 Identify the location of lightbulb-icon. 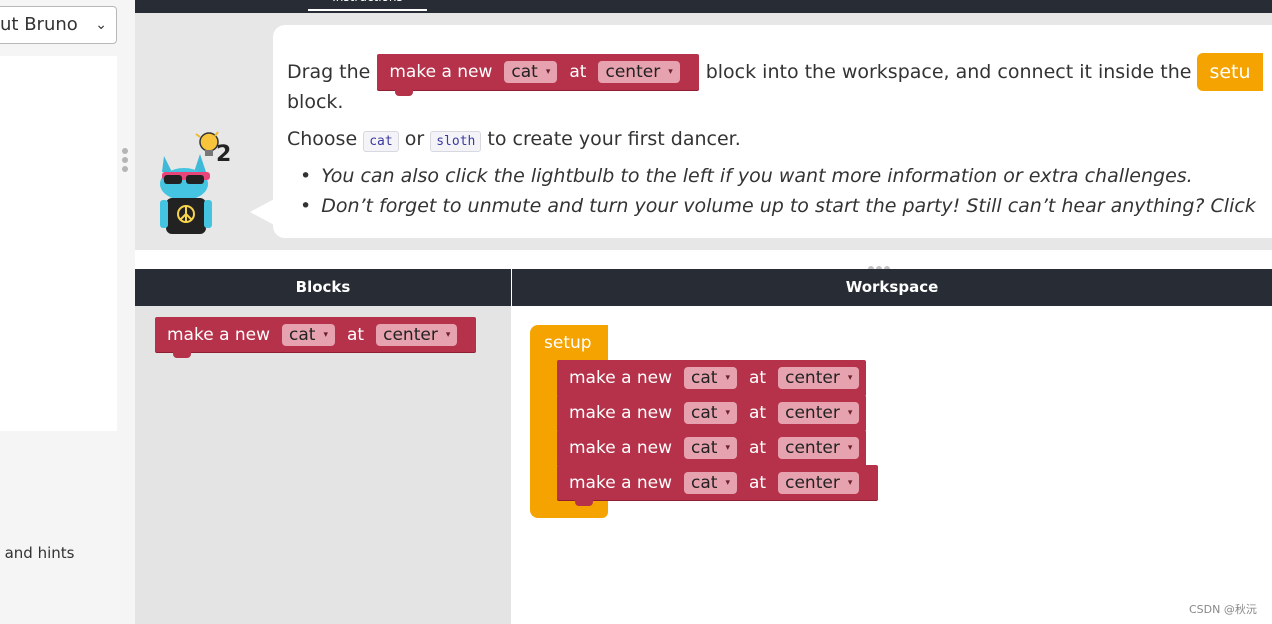
(207, 143).